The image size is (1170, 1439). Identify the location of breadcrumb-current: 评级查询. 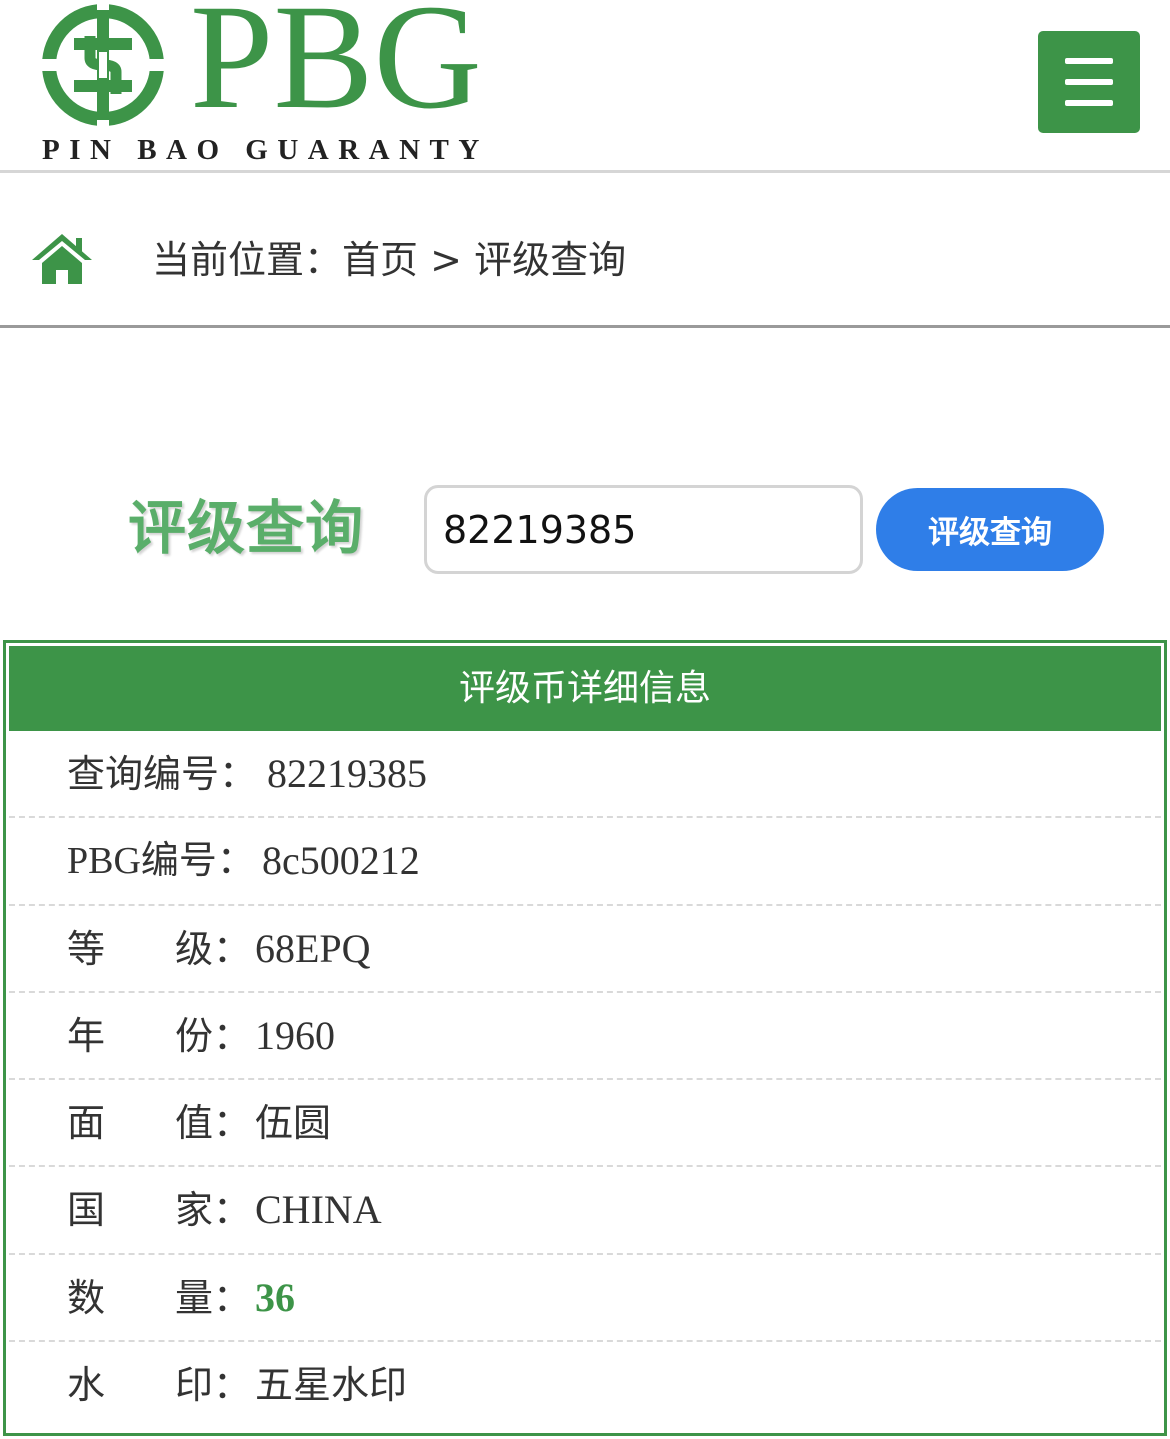
(550, 260).